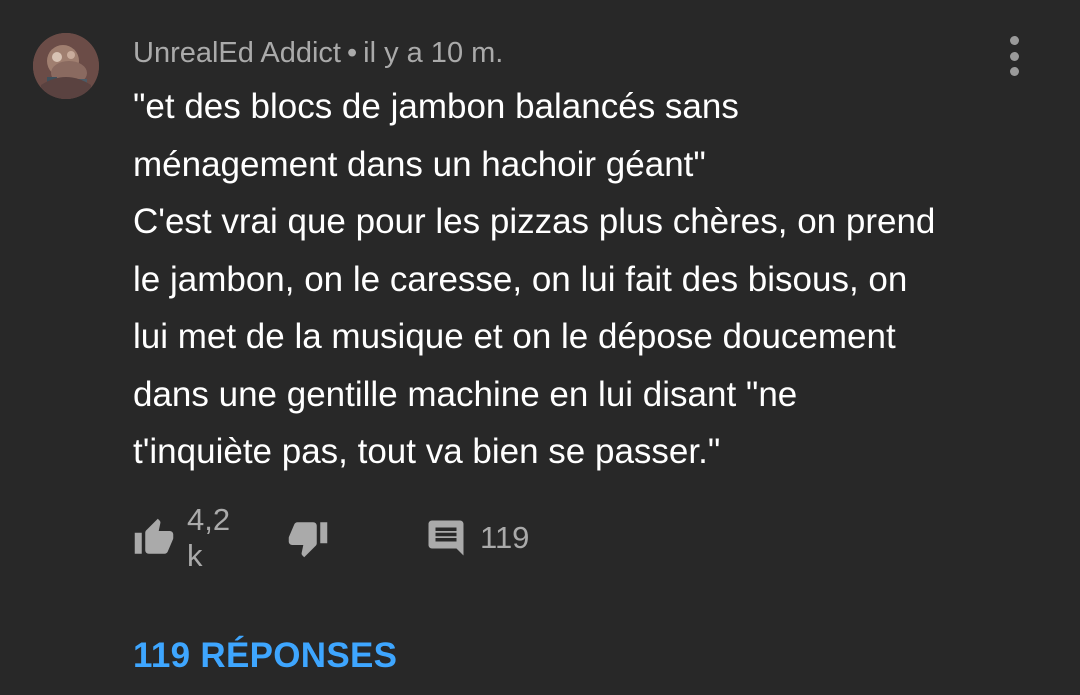 This screenshot has width=1080, height=695. I want to click on reply-count: 119, so click(505, 537).